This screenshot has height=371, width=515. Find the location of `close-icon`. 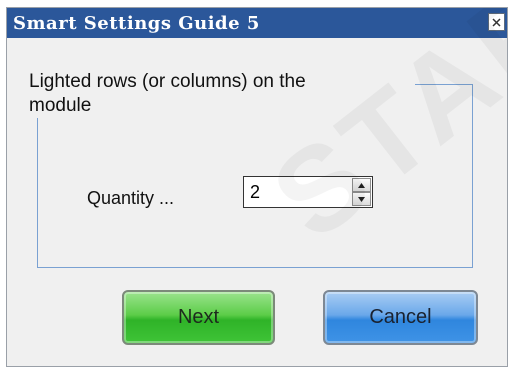

close-icon is located at coordinates (496, 22).